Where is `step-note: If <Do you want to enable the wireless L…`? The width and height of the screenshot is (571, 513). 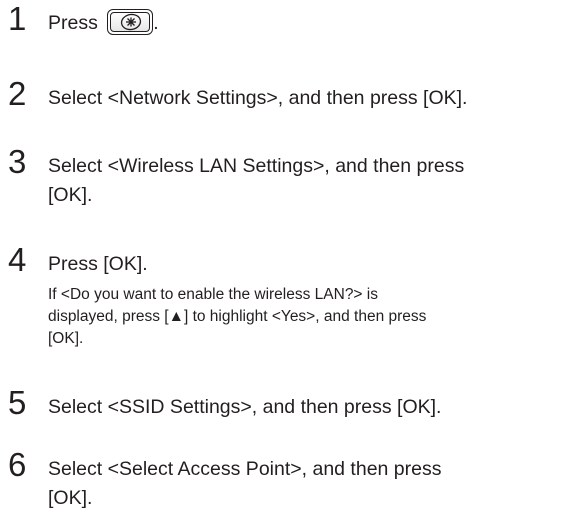 step-note: If <Do you want to enable the wireless L… is located at coordinates (305, 317).